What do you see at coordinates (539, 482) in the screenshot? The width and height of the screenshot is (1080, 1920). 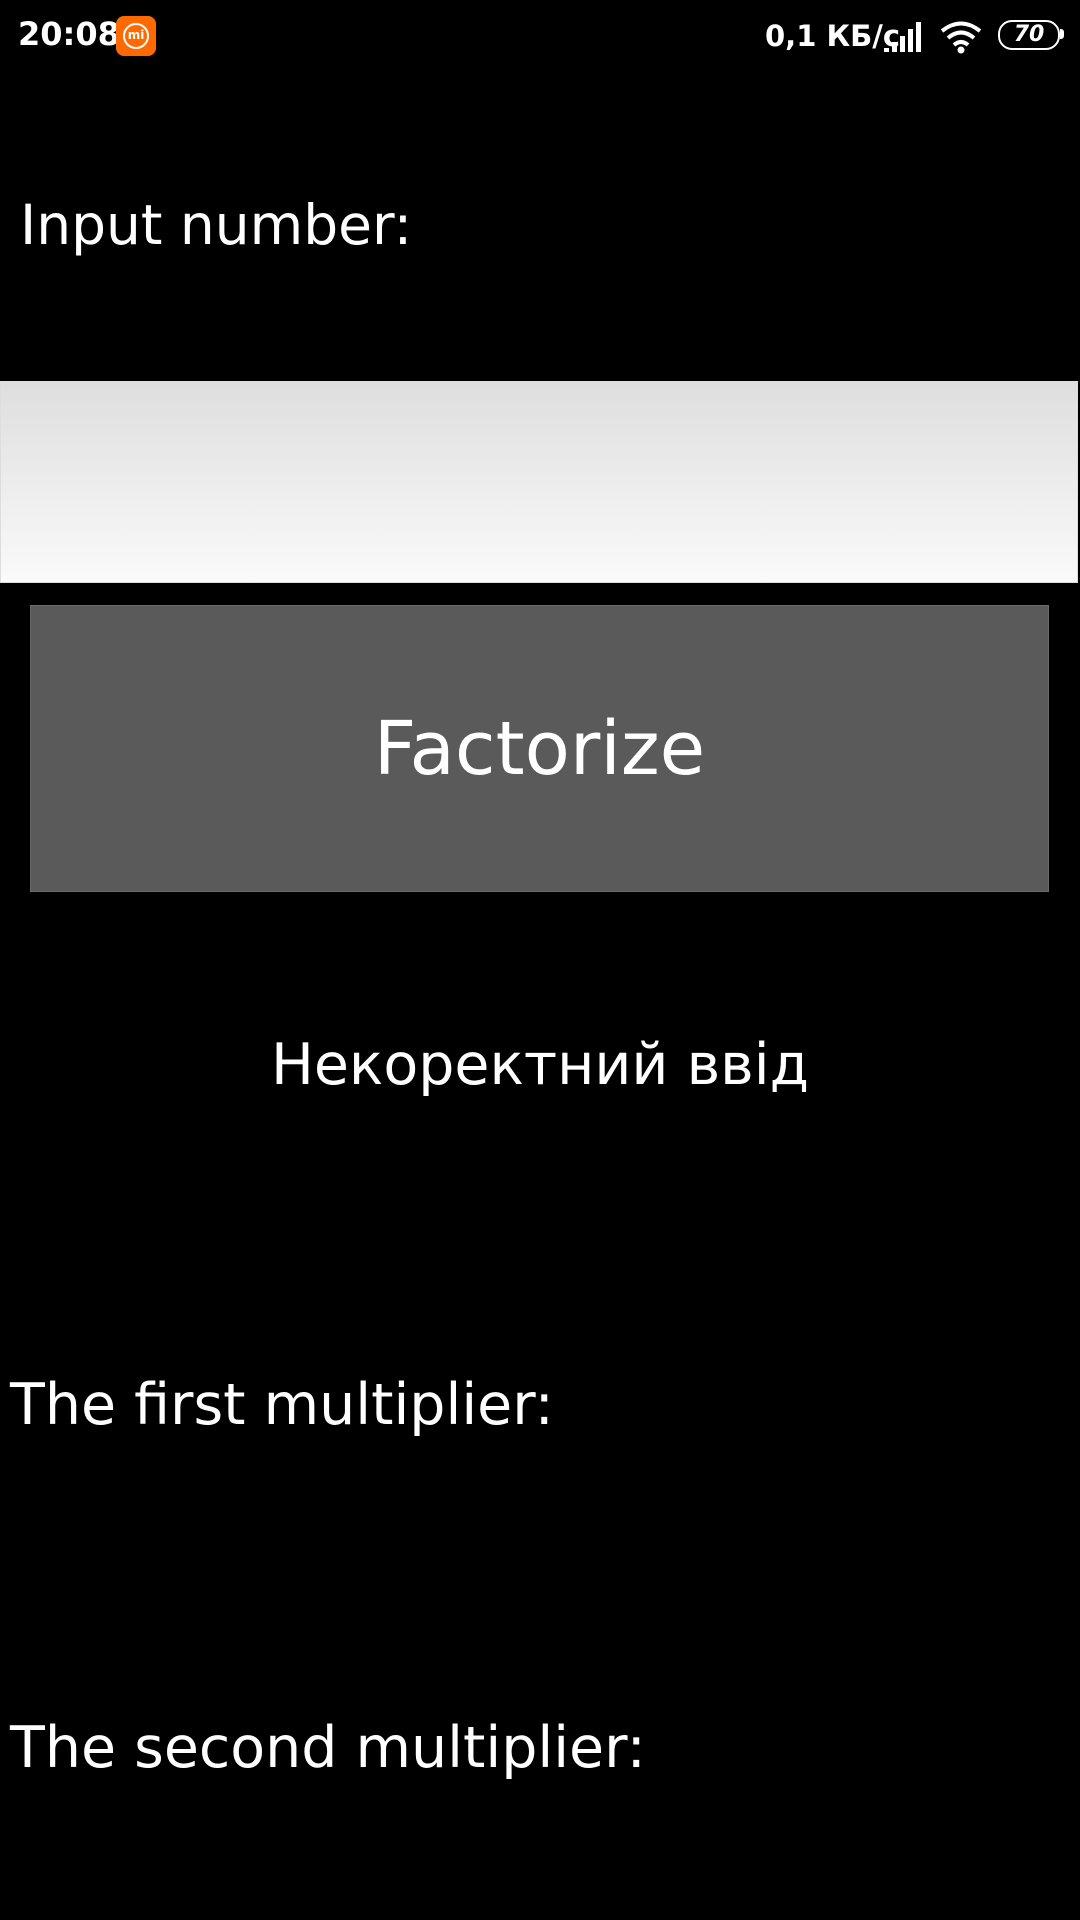 I see `number-input` at bounding box center [539, 482].